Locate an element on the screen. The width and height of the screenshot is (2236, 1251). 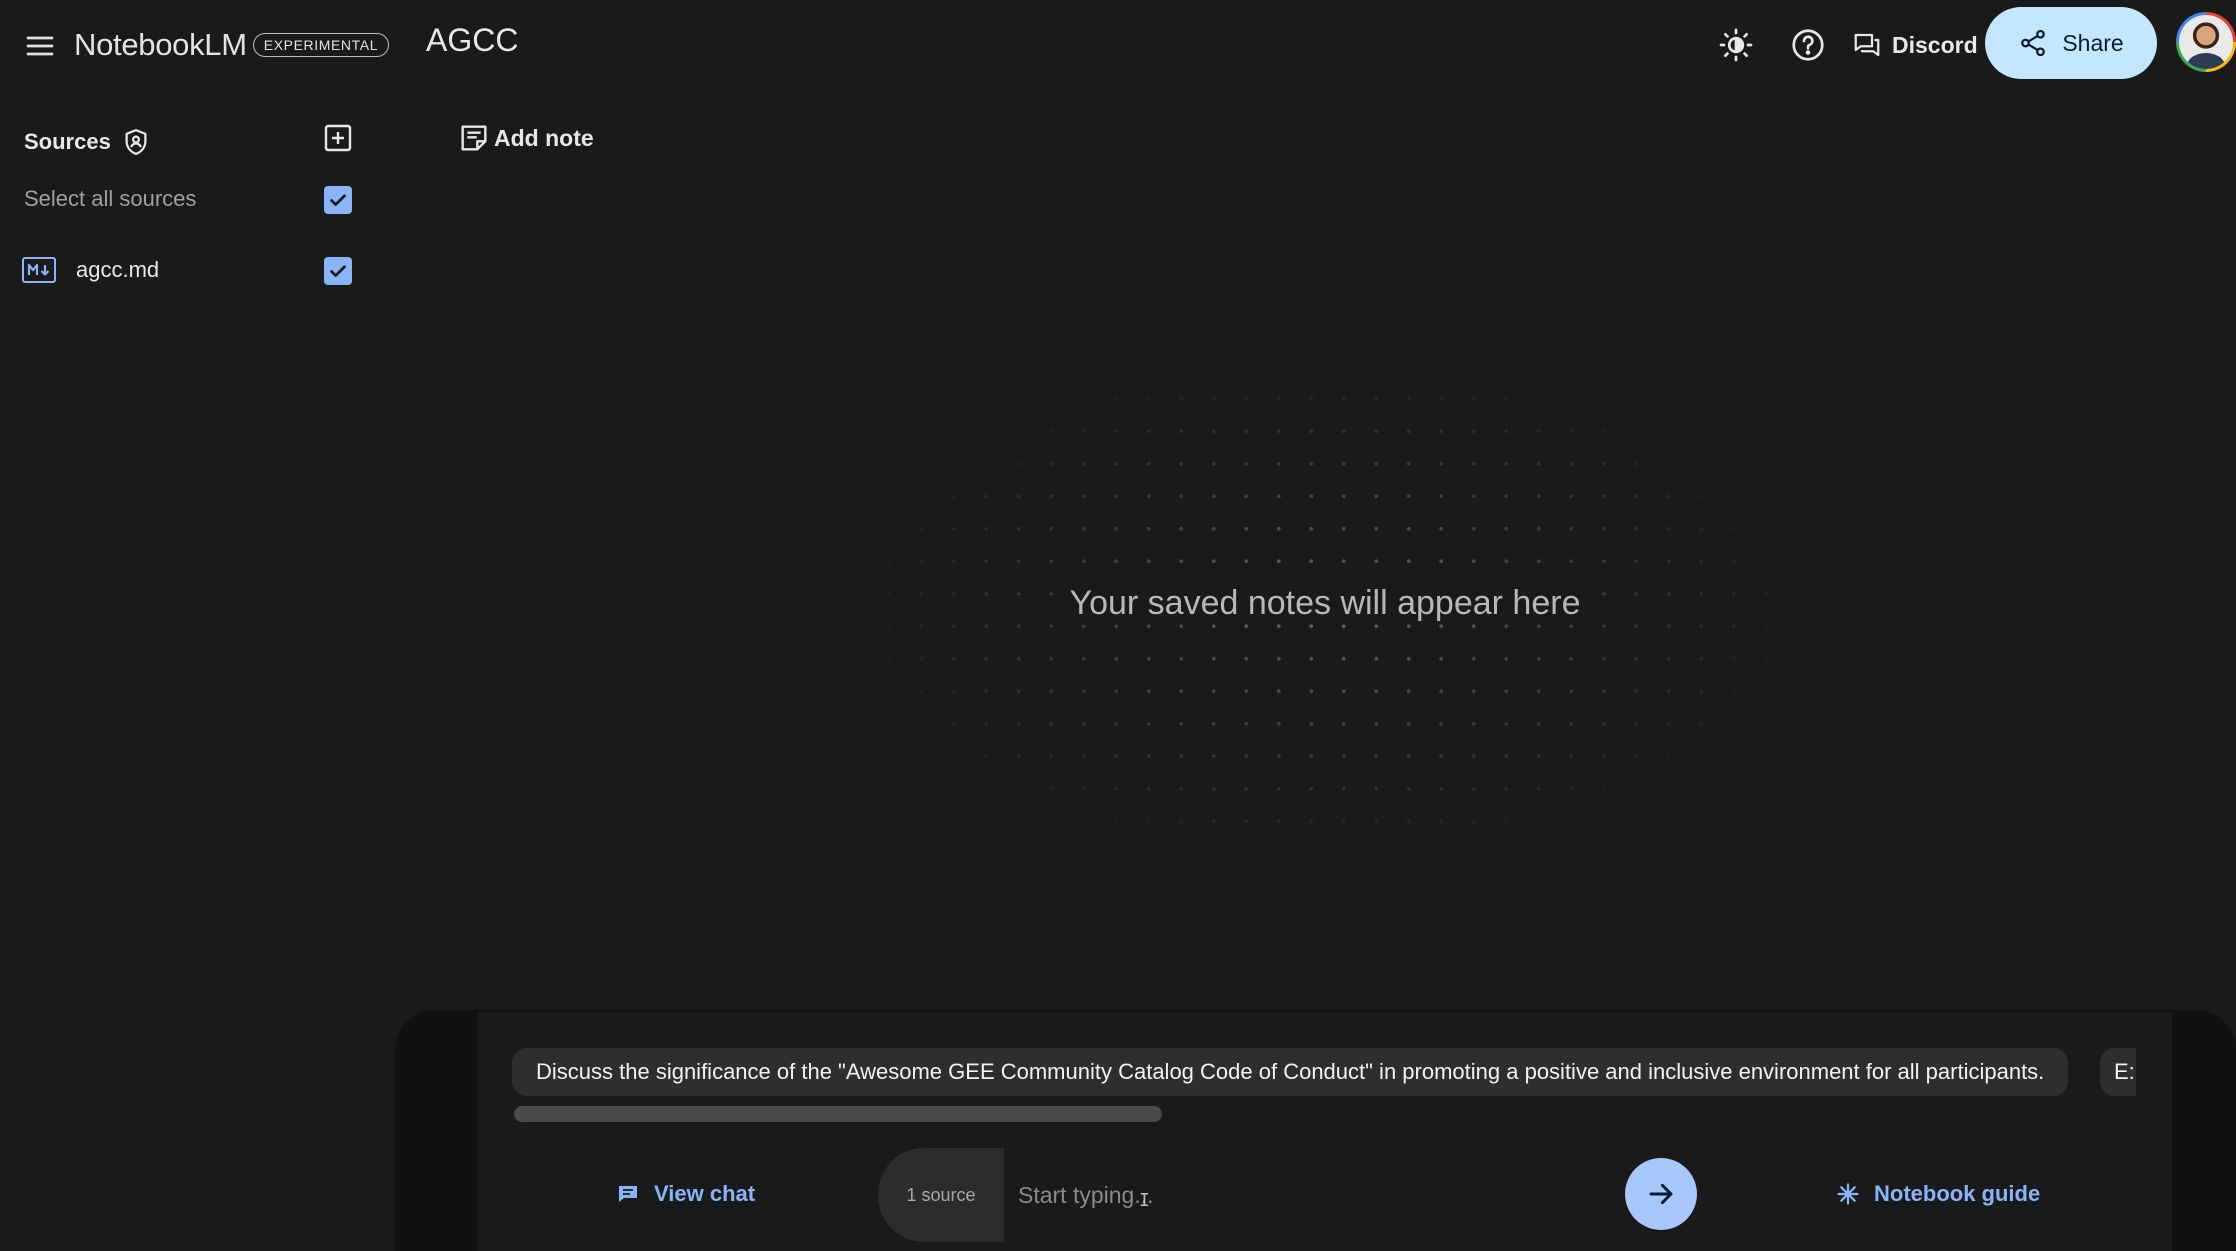
shield-icon is located at coordinates (136, 142).